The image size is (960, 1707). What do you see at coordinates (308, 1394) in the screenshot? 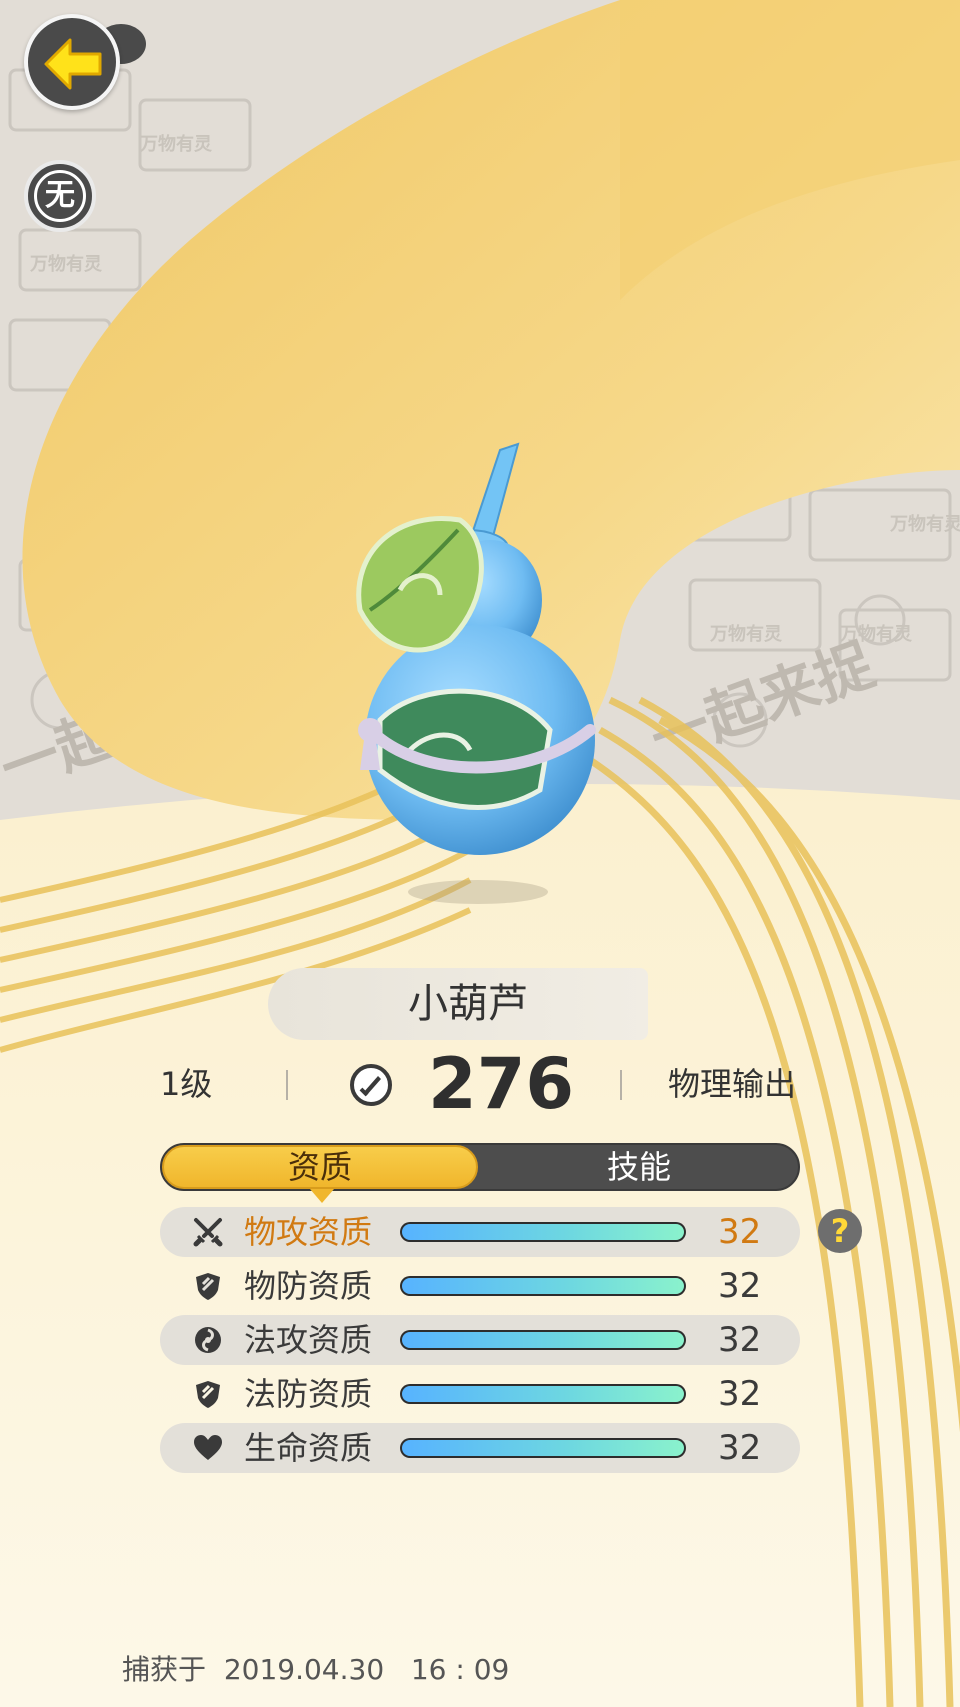
I see `aptitude-label: 法防资质` at bounding box center [308, 1394].